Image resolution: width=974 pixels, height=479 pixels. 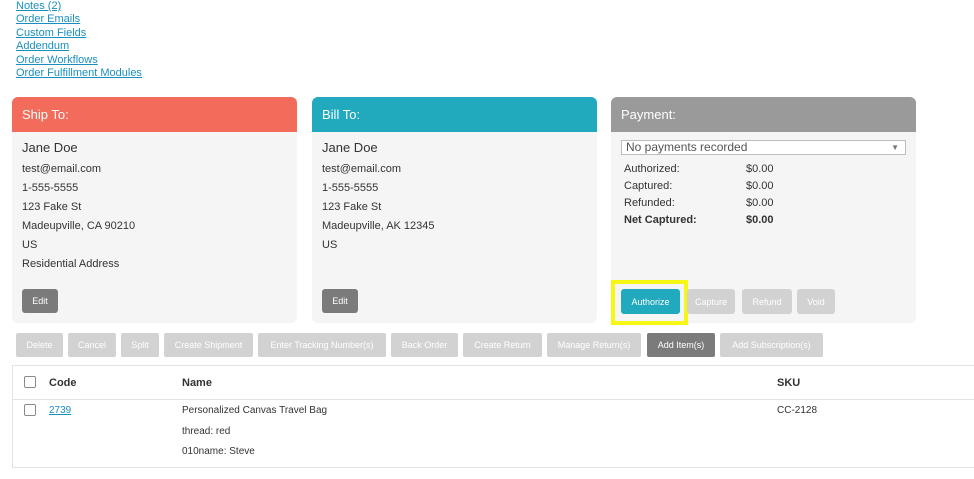 I want to click on ship-to-phone: 1-555-5555, so click(x=50, y=188).